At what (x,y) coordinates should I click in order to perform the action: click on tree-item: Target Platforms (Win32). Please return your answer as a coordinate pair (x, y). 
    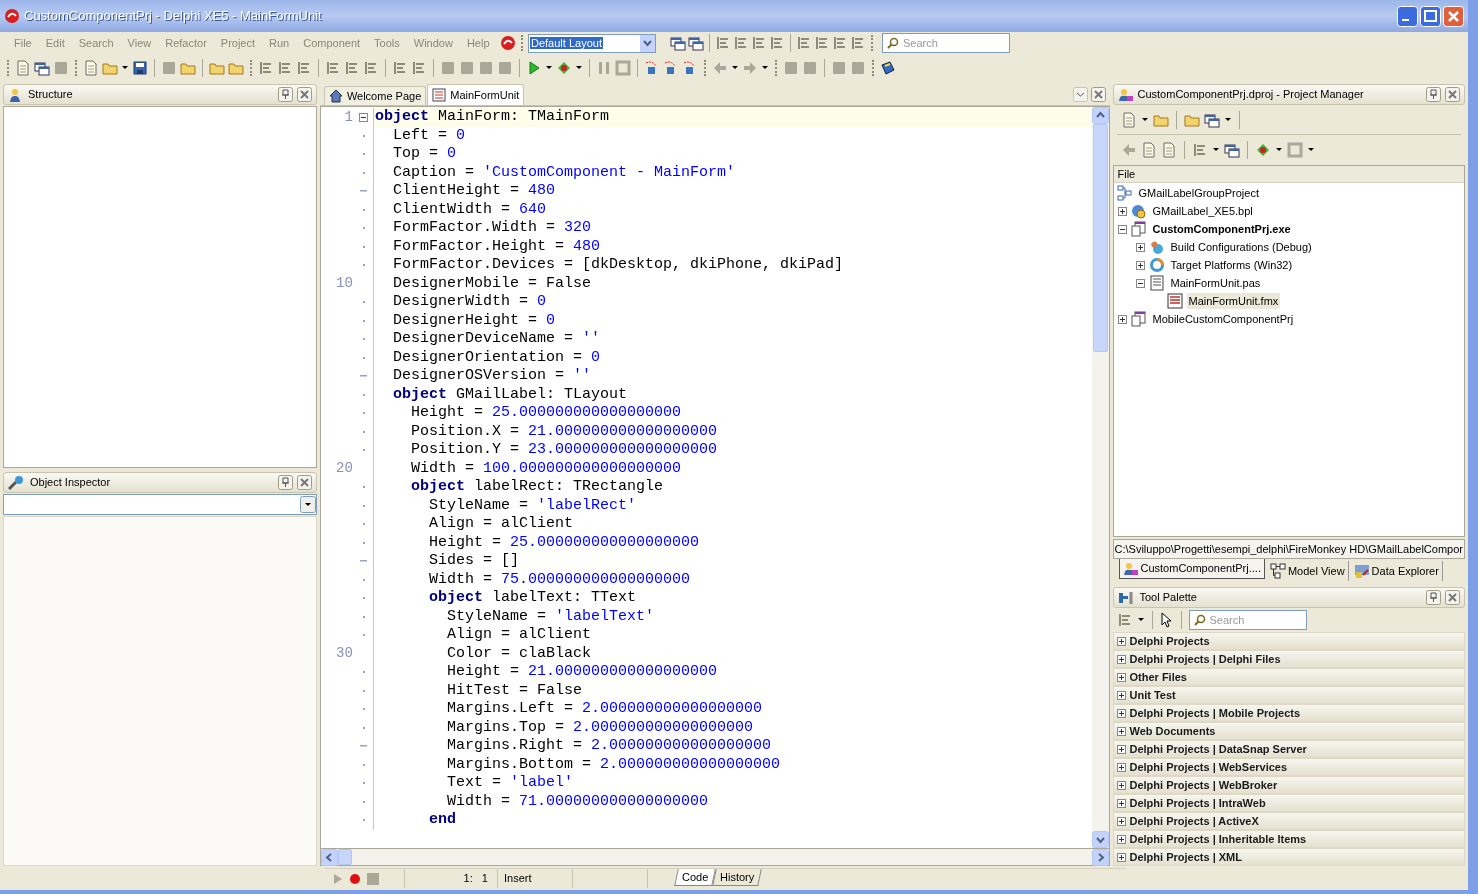
    Looking at the image, I should click on (1231, 265).